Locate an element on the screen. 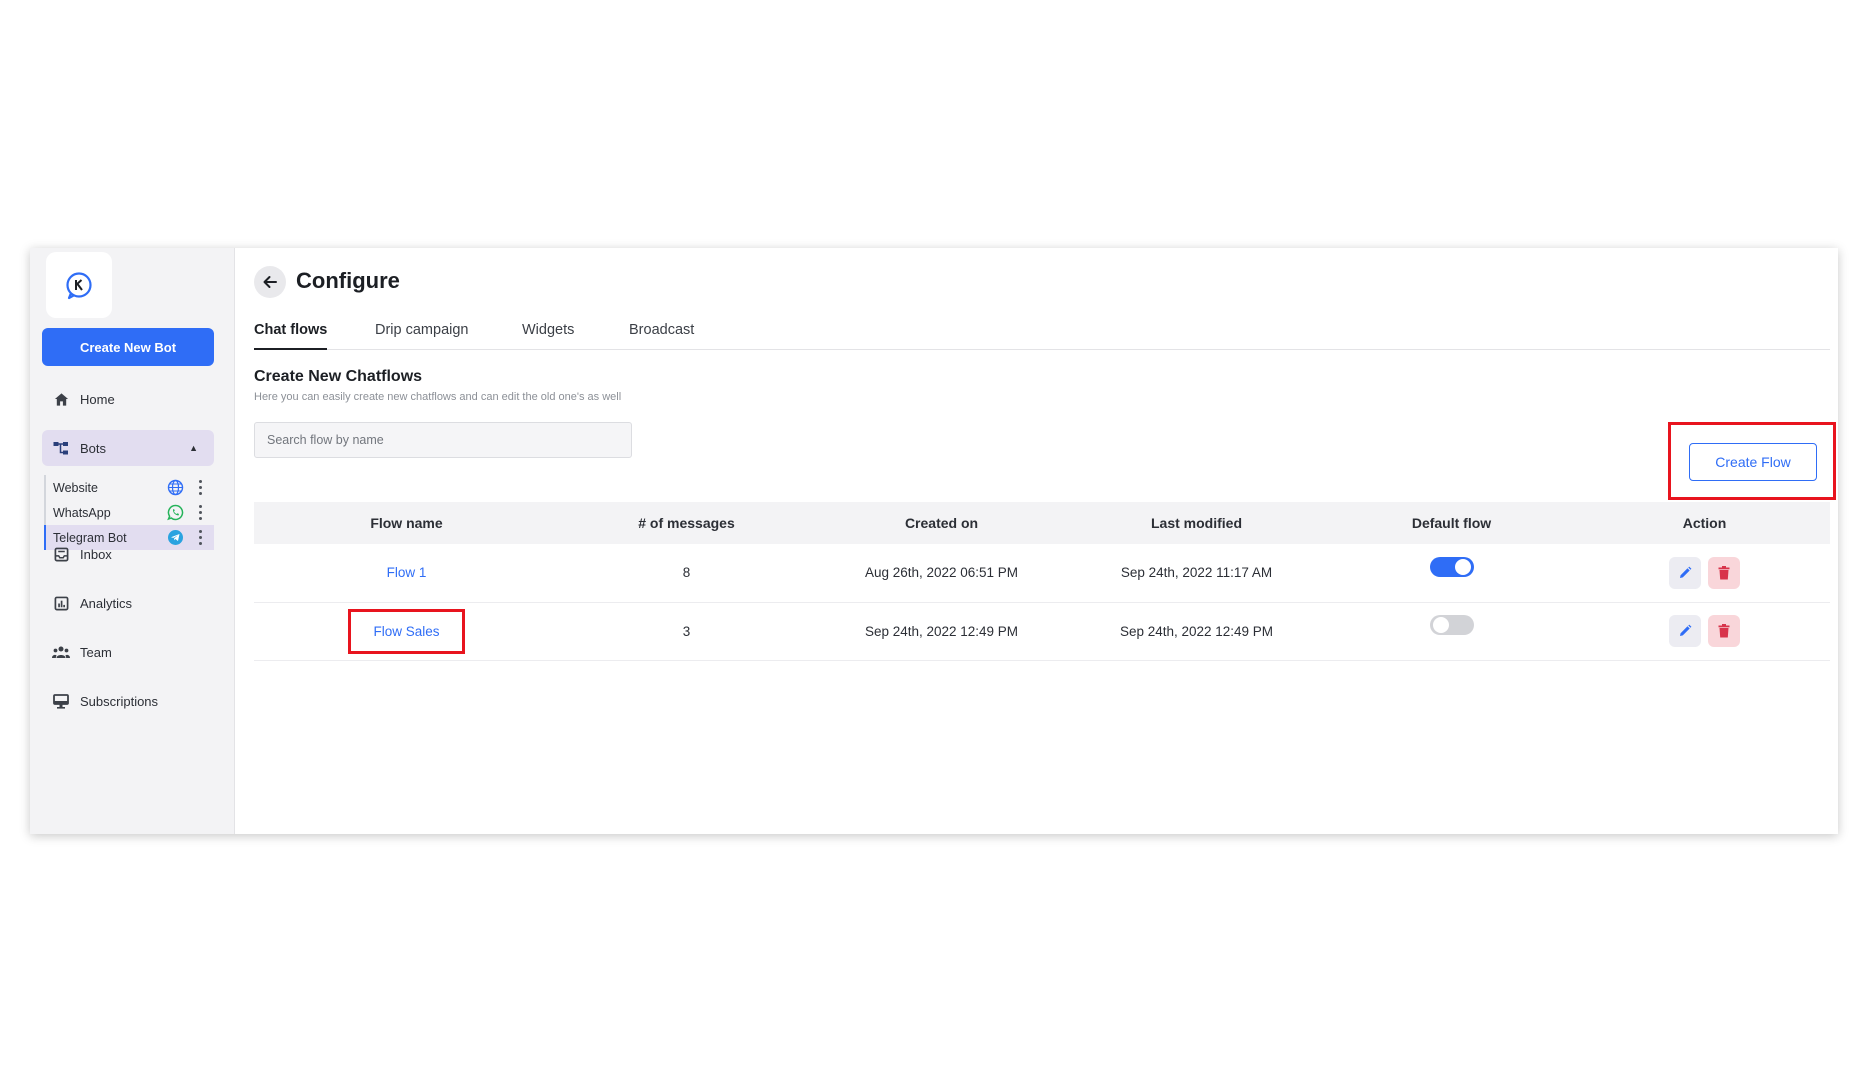 The width and height of the screenshot is (1866, 1080). arrow-left-icon is located at coordinates (270, 282).